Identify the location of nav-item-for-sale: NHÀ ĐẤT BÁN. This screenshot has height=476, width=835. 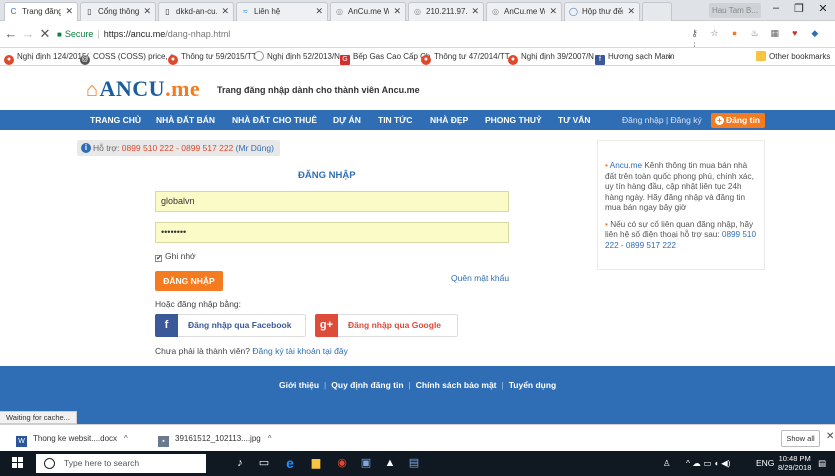
(185, 120).